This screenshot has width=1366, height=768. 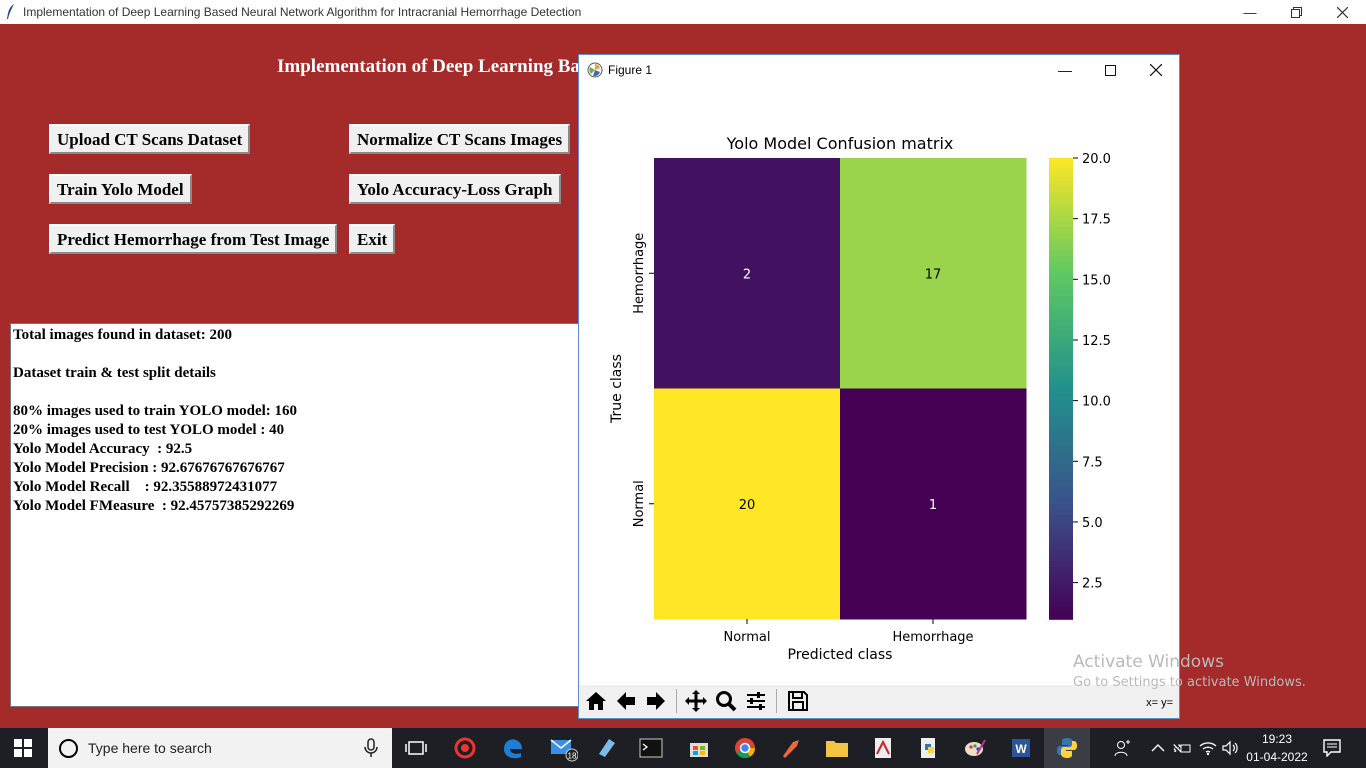 I want to click on taskbar-app-paint, so click(x=975, y=748).